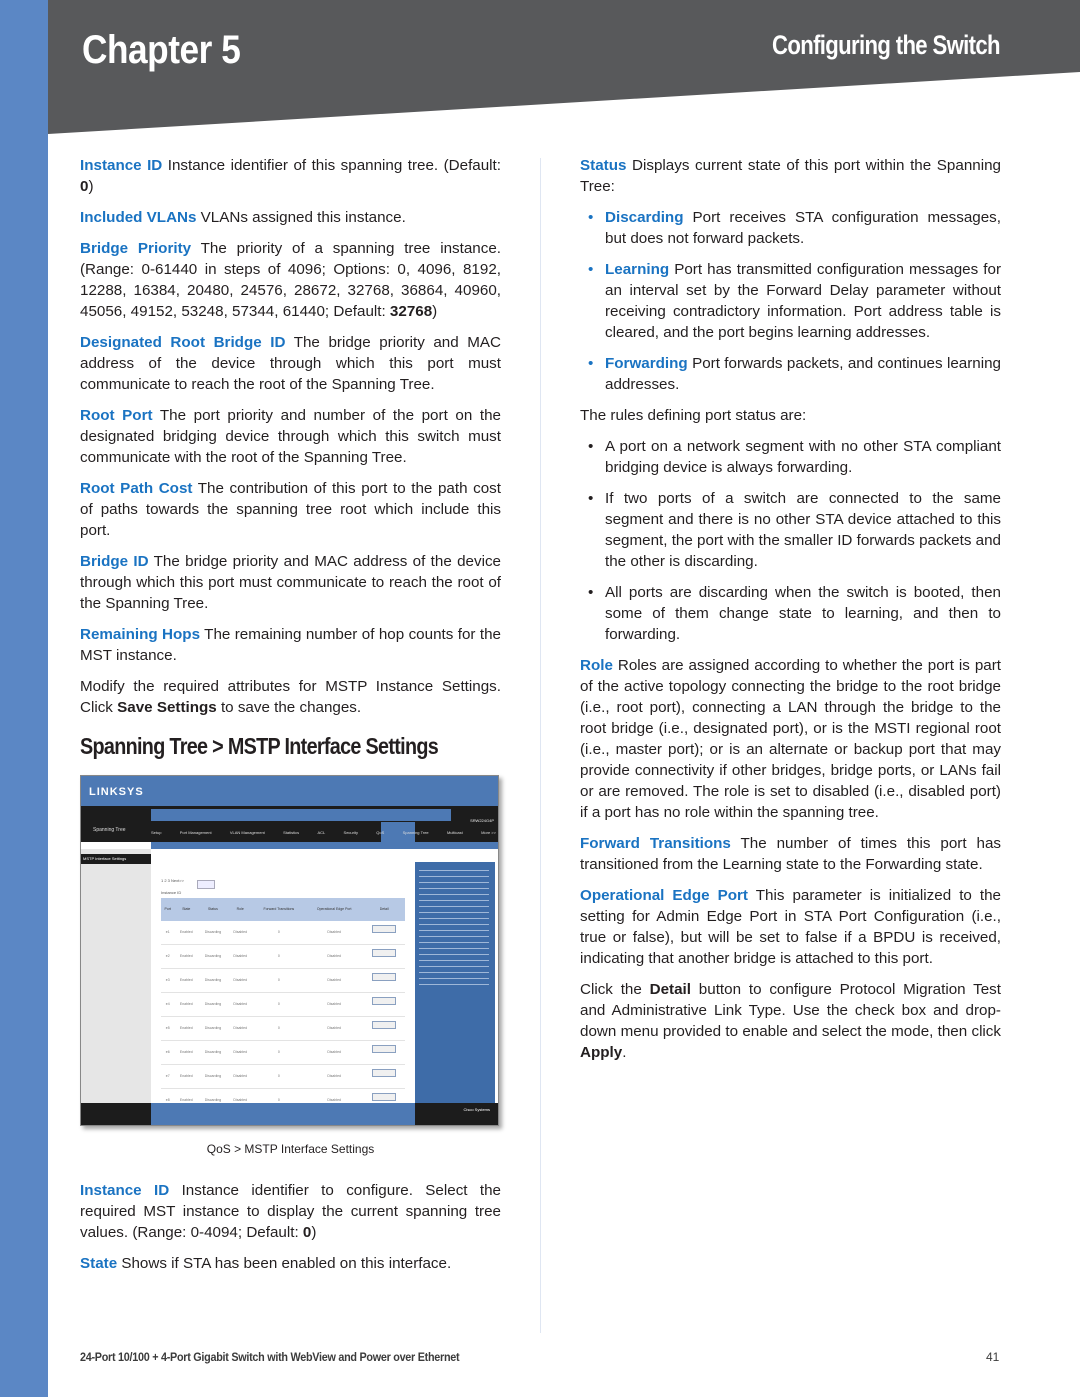  What do you see at coordinates (411, 311) in the screenshot?
I see `default-value: 32768` at bounding box center [411, 311].